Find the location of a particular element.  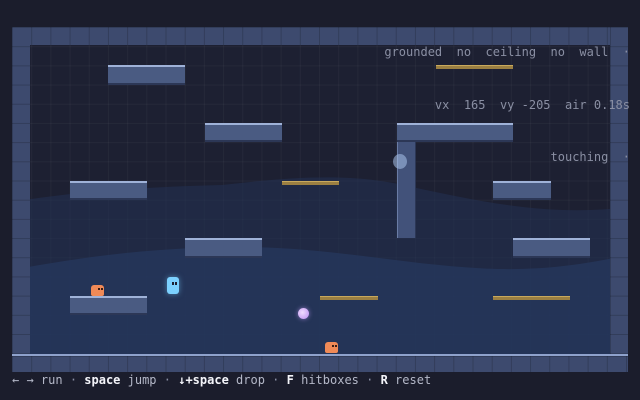

run-keys: ← → is located at coordinates (23, 380).